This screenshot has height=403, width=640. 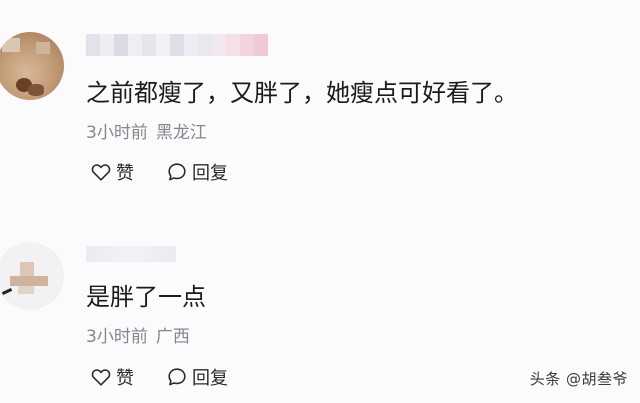 I want to click on comment-meta: 3小时前 广西, so click(x=138, y=337).